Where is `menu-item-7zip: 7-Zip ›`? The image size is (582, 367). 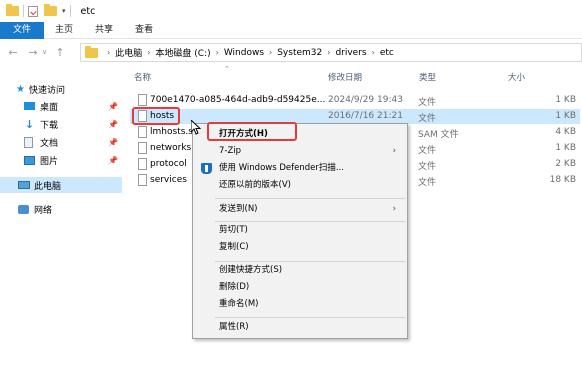 menu-item-7zip: 7-Zip › is located at coordinates (300, 151).